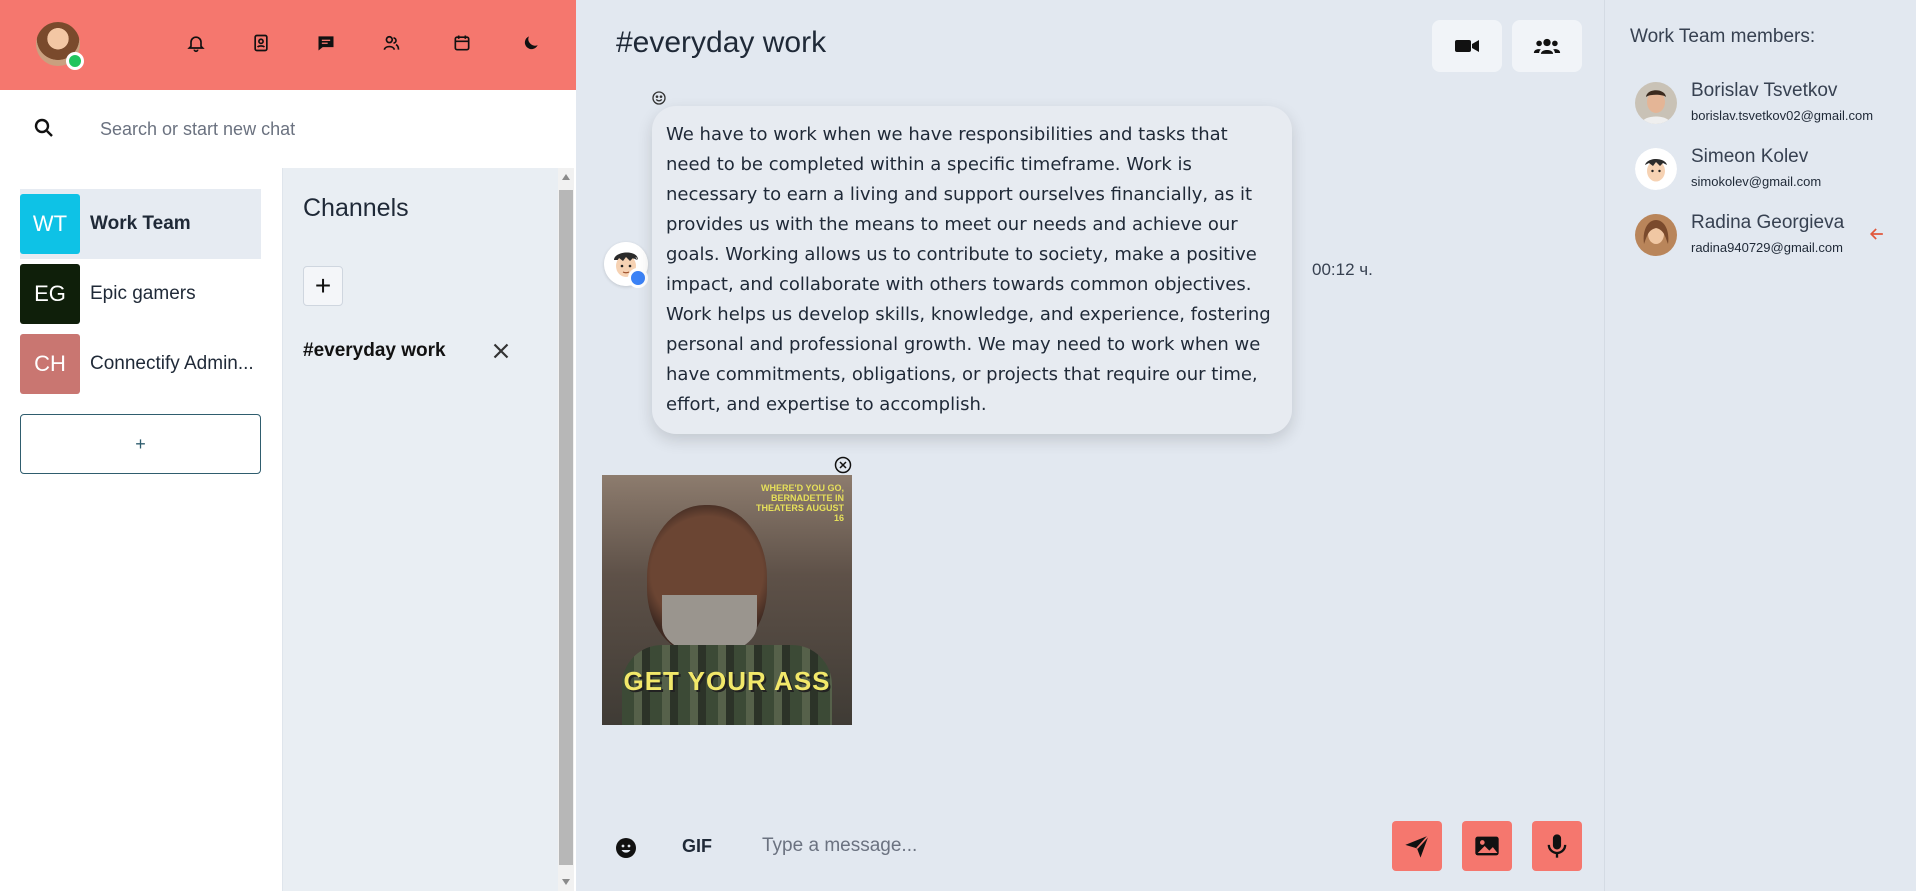 The width and height of the screenshot is (1916, 891). I want to click on channel-item-everyday-work: #everyday work, so click(374, 351).